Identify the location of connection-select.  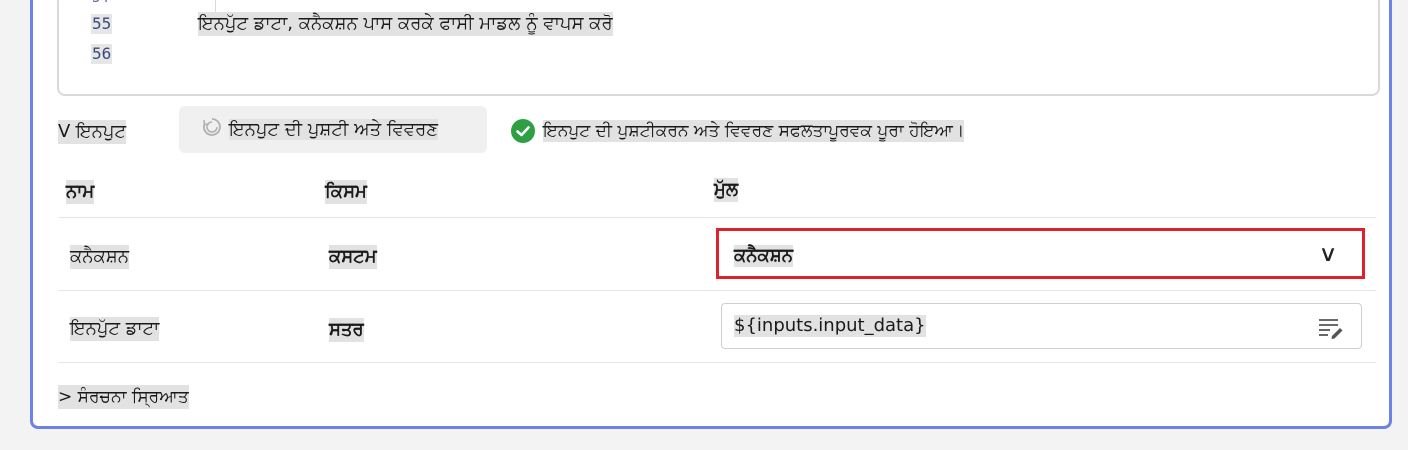
(1040, 253).